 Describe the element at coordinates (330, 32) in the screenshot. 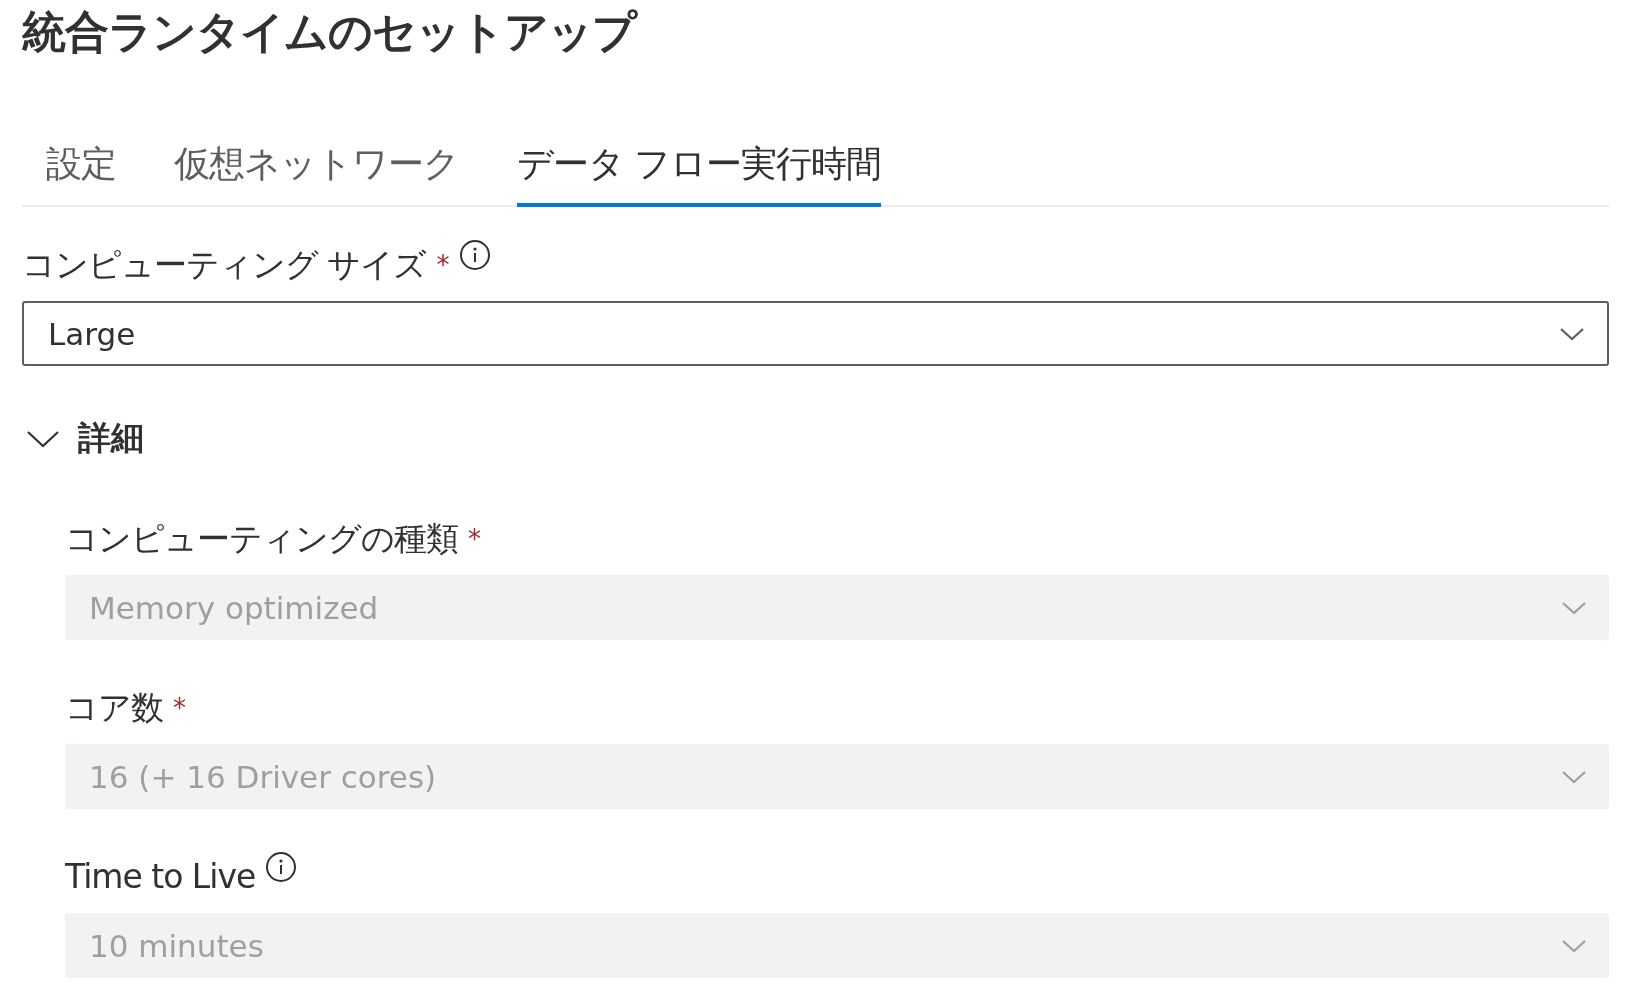

I see `page-title: 統合ランタイムのセットアップ` at that location.